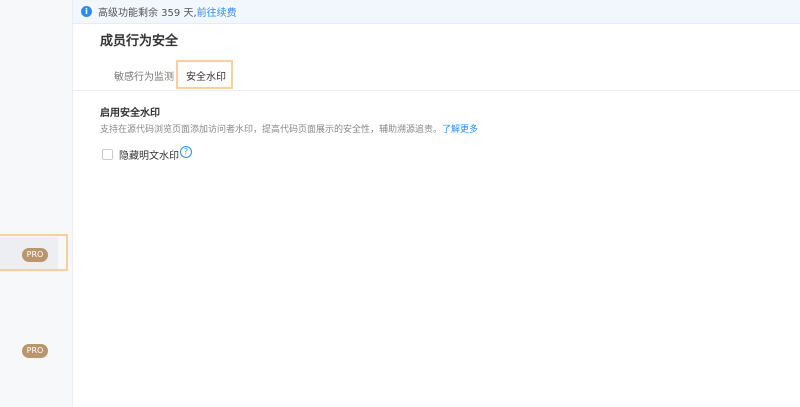  What do you see at coordinates (130, 113) in the screenshot?
I see `section-title: 启用安全水印` at bounding box center [130, 113].